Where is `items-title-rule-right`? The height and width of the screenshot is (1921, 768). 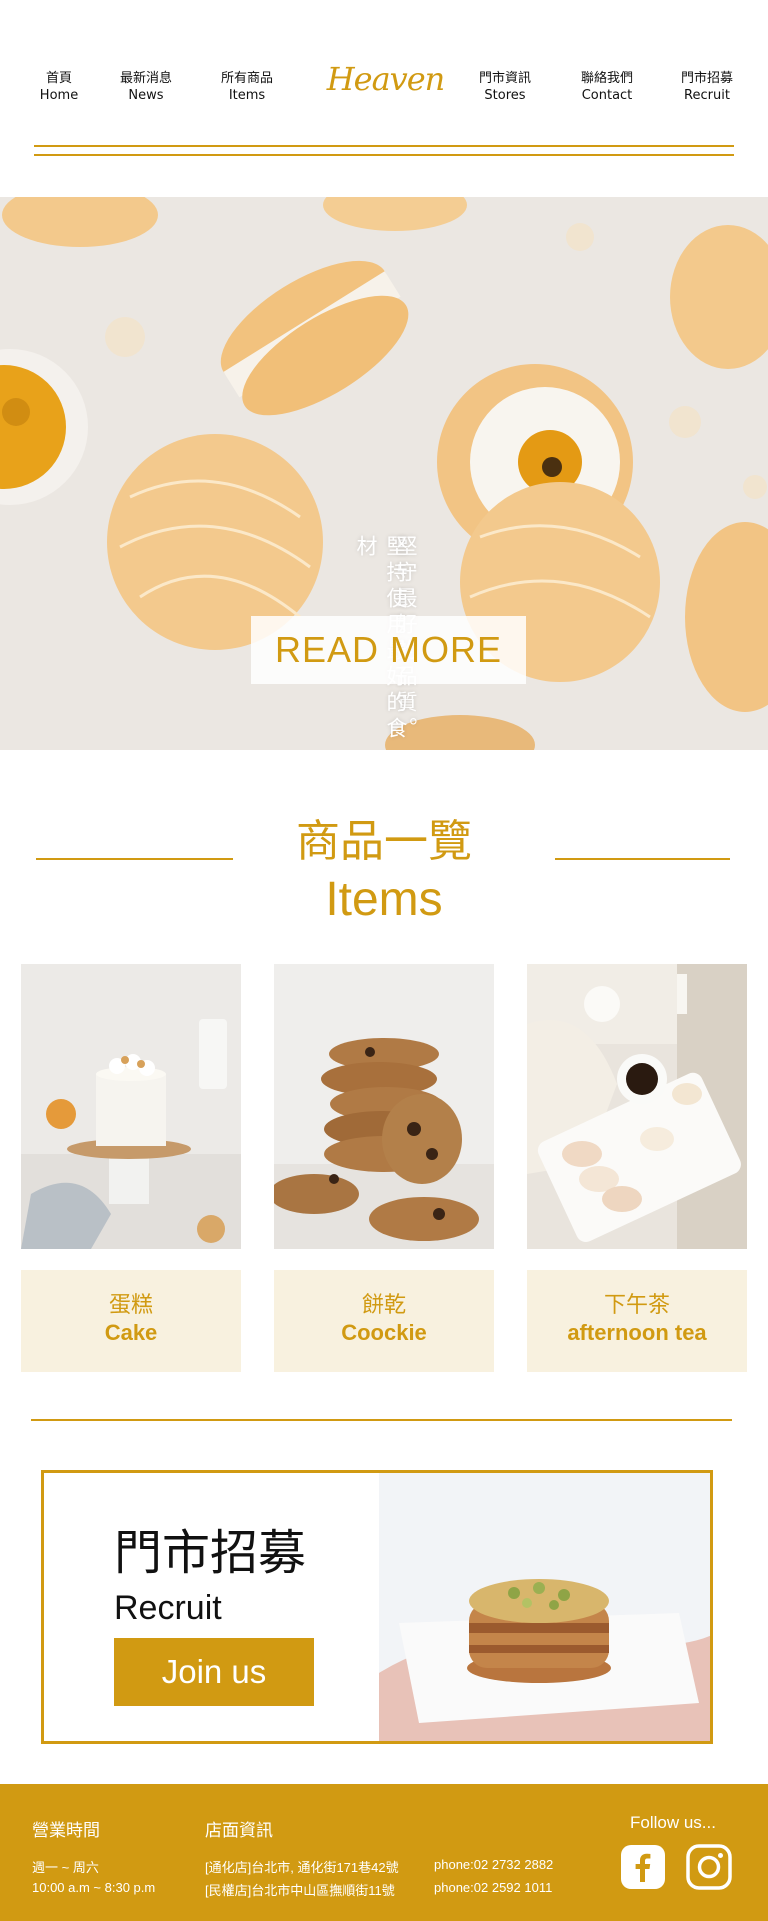 items-title-rule-right is located at coordinates (642, 859).